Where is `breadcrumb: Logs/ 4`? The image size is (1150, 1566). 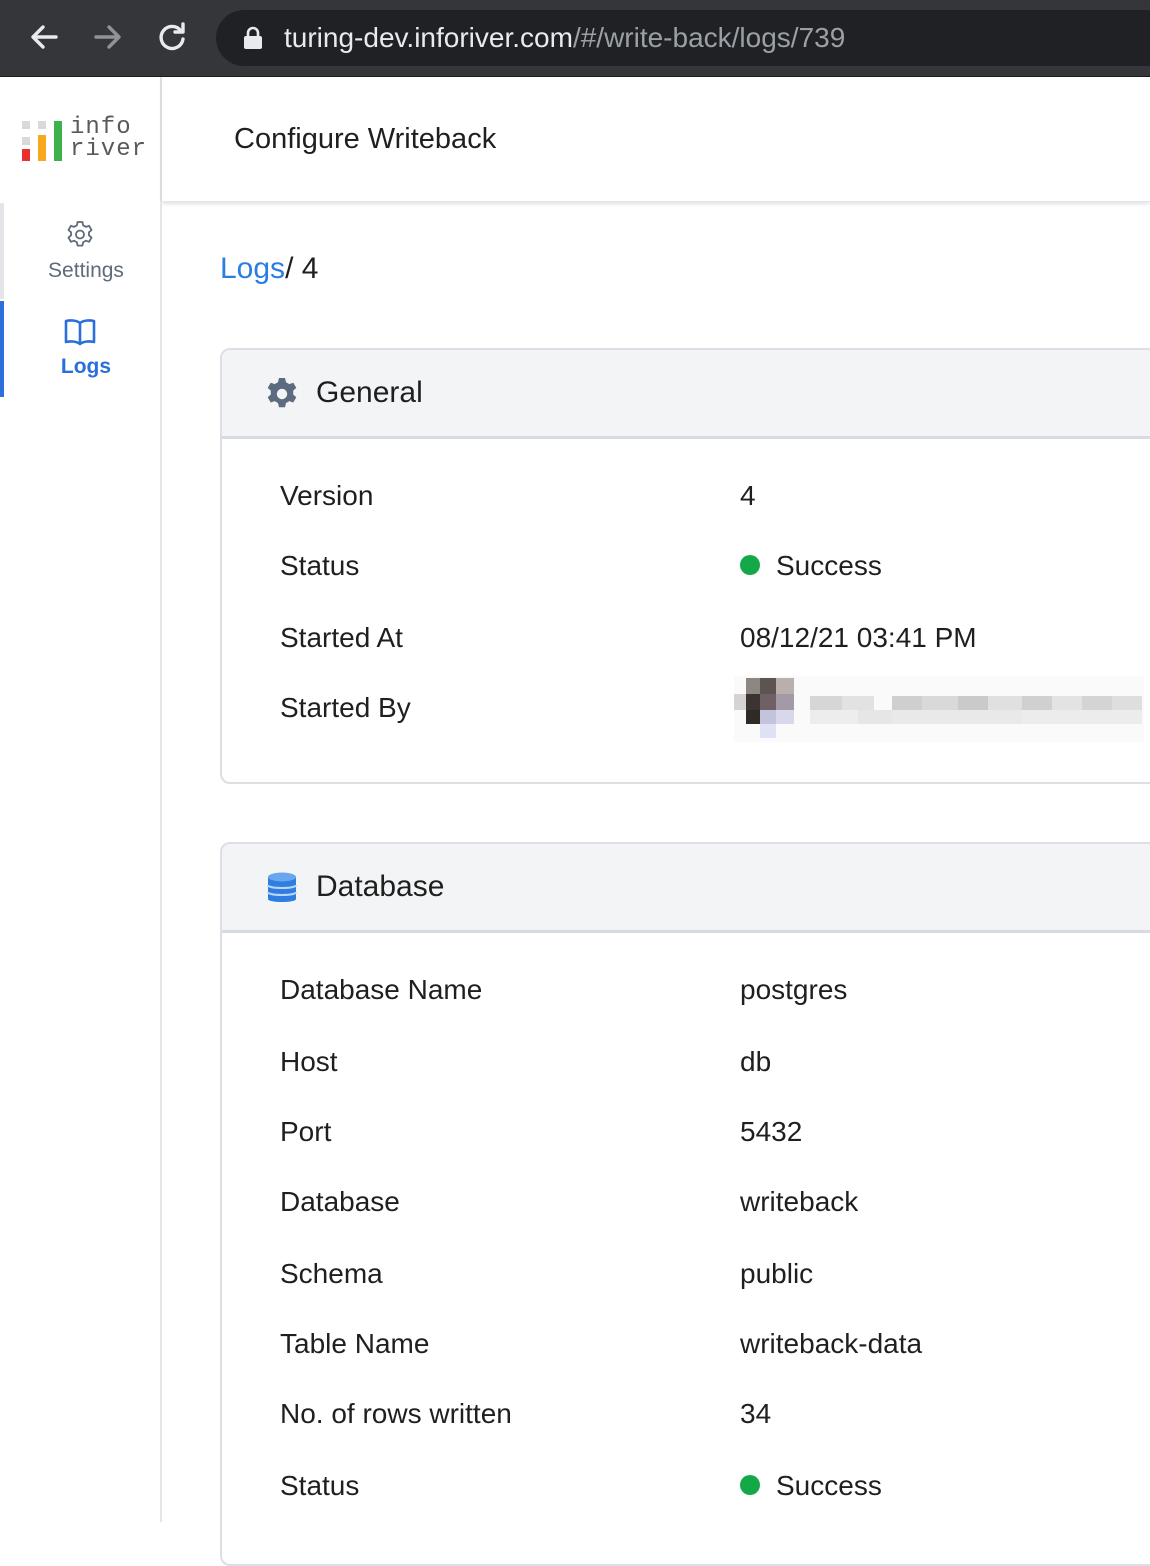 breadcrumb: Logs/ 4 is located at coordinates (269, 269).